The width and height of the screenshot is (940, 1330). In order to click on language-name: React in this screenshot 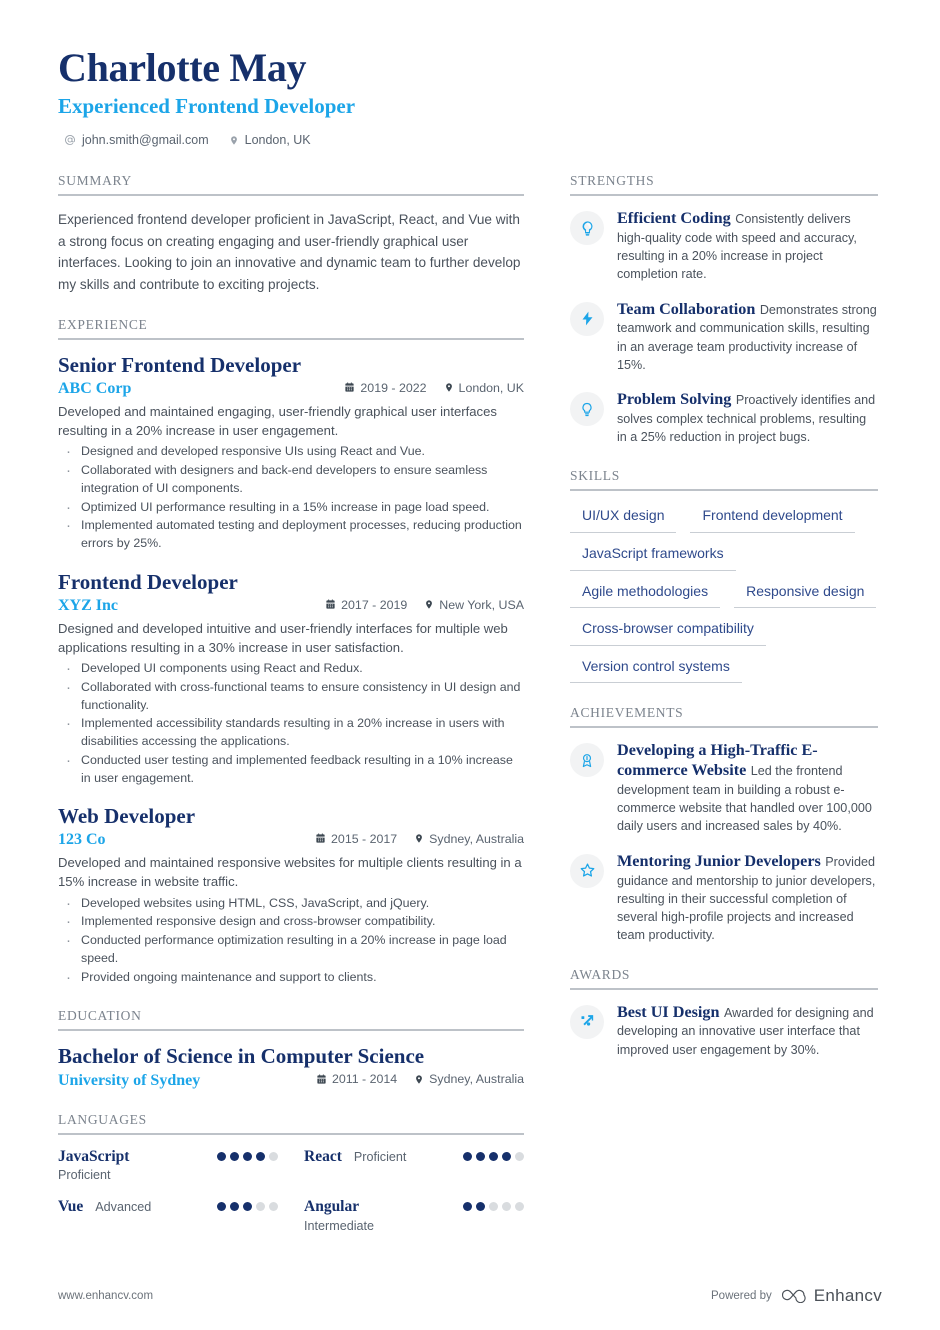, I will do `click(323, 1156)`.